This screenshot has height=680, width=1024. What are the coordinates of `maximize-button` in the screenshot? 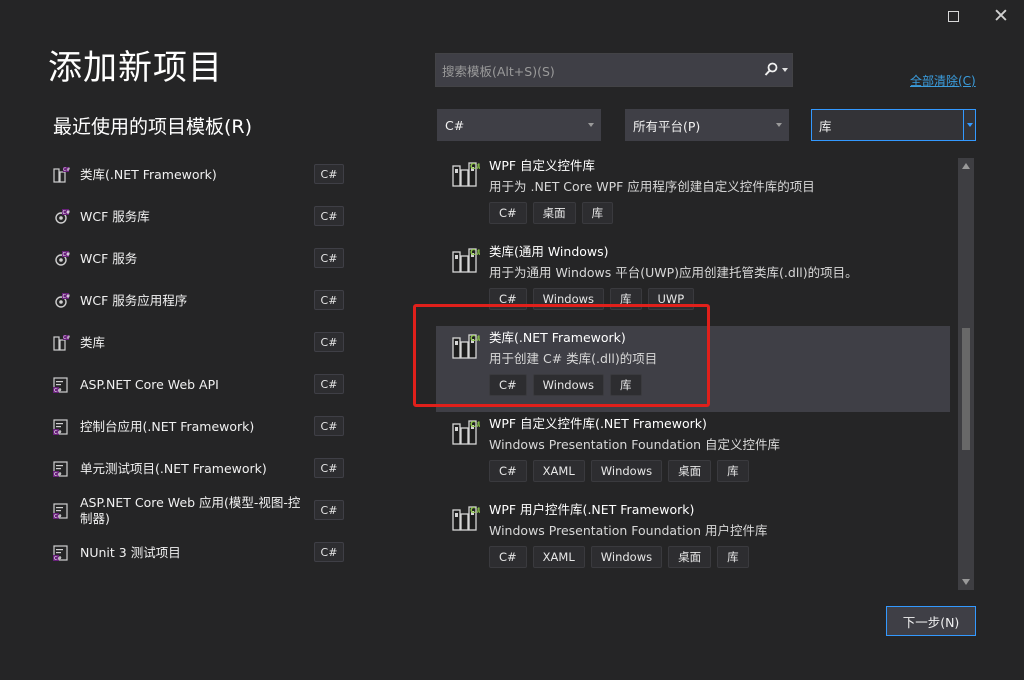 It's located at (953, 16).